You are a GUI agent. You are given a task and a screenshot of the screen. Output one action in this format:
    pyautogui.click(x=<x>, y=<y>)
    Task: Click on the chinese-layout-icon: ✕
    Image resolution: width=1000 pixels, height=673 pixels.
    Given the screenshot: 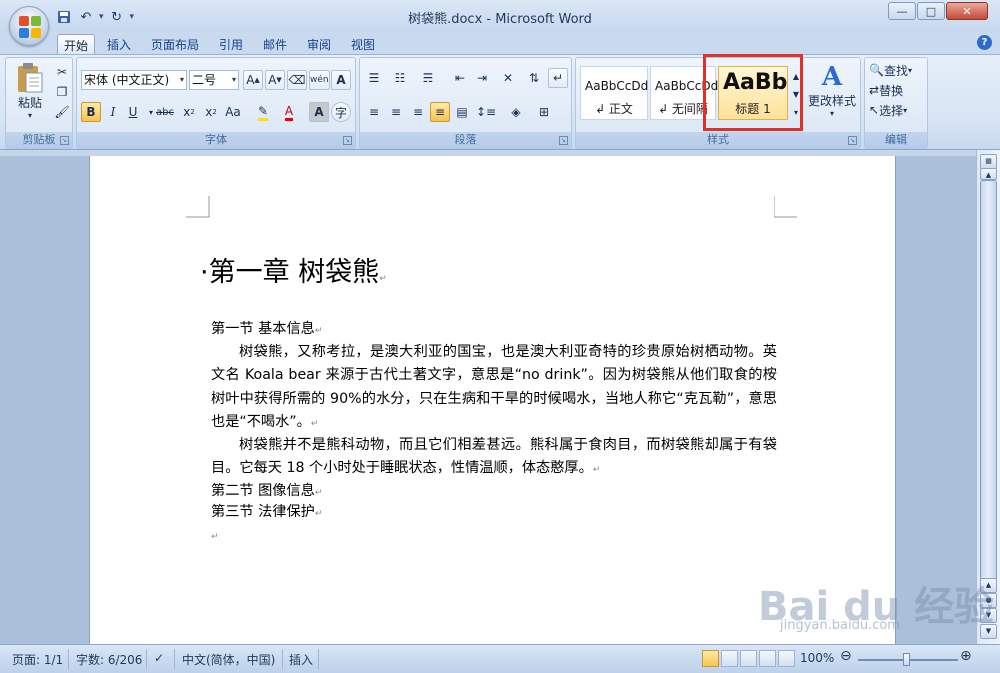 What is the action you would take?
    pyautogui.click(x=508, y=78)
    